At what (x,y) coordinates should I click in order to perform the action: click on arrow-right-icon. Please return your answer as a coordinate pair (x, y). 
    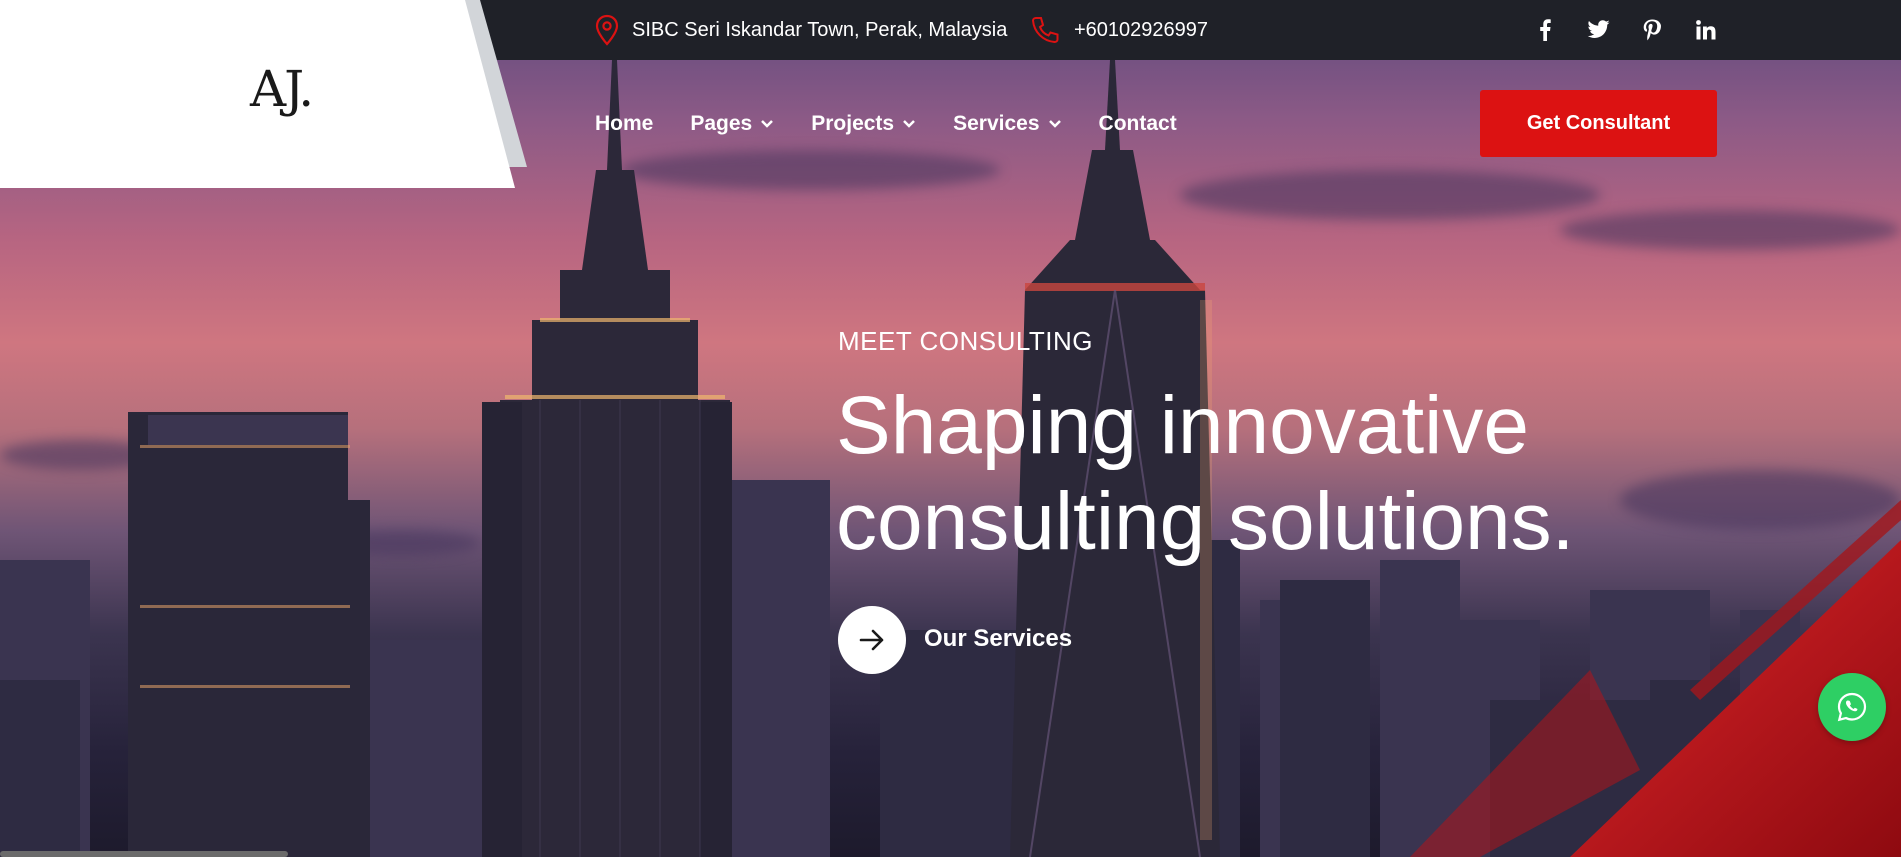
    Looking at the image, I should click on (871, 640).